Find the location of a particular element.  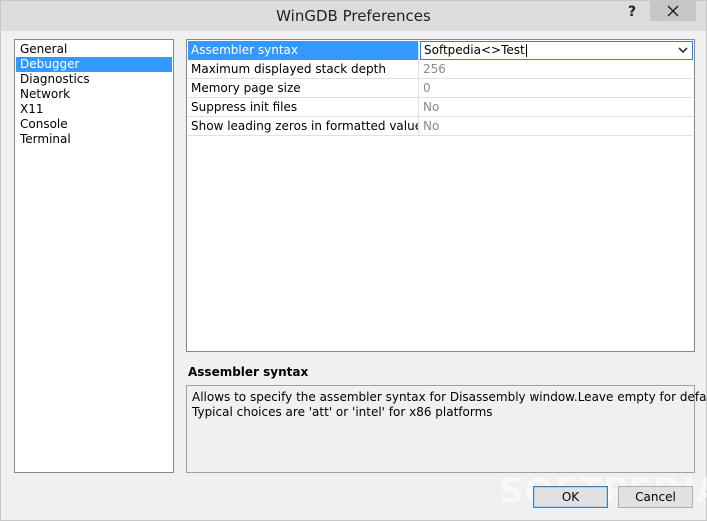

category-item-network: Network is located at coordinates (94, 94).